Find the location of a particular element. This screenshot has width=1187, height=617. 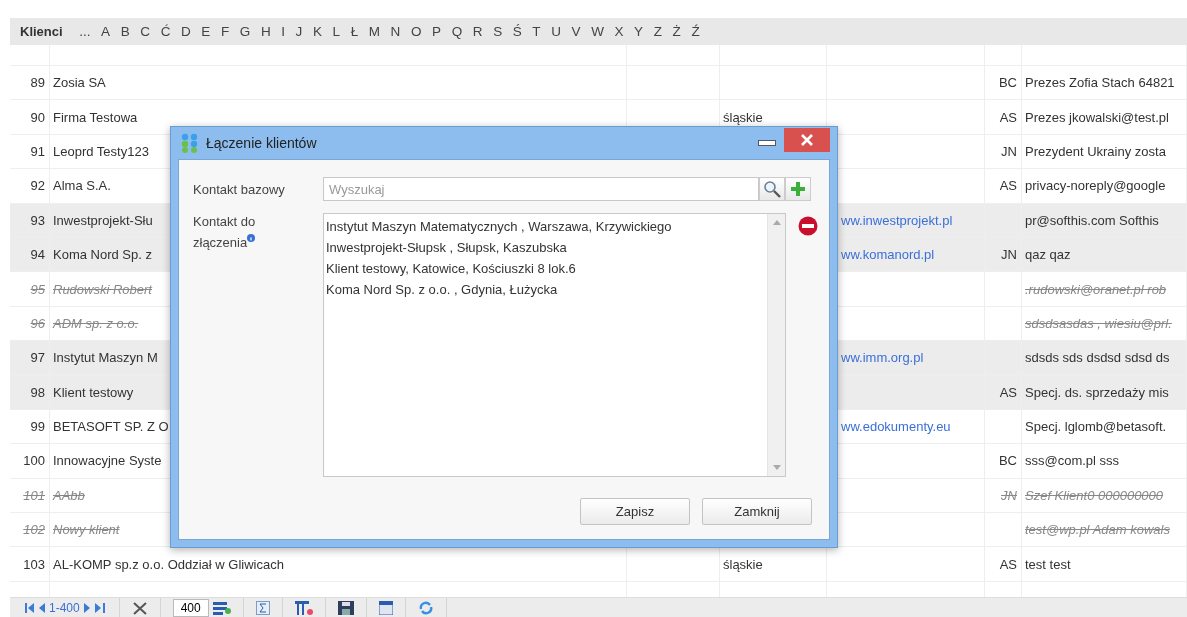

refresh-icon is located at coordinates (425, 607).